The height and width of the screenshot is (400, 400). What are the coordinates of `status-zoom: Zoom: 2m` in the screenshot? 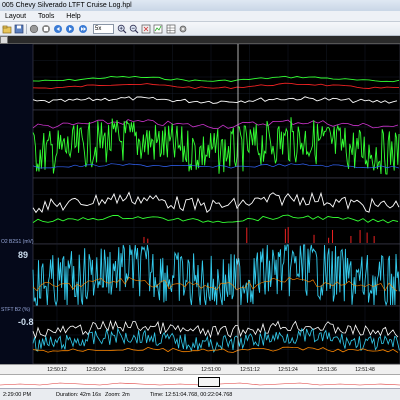 It's located at (117, 395).